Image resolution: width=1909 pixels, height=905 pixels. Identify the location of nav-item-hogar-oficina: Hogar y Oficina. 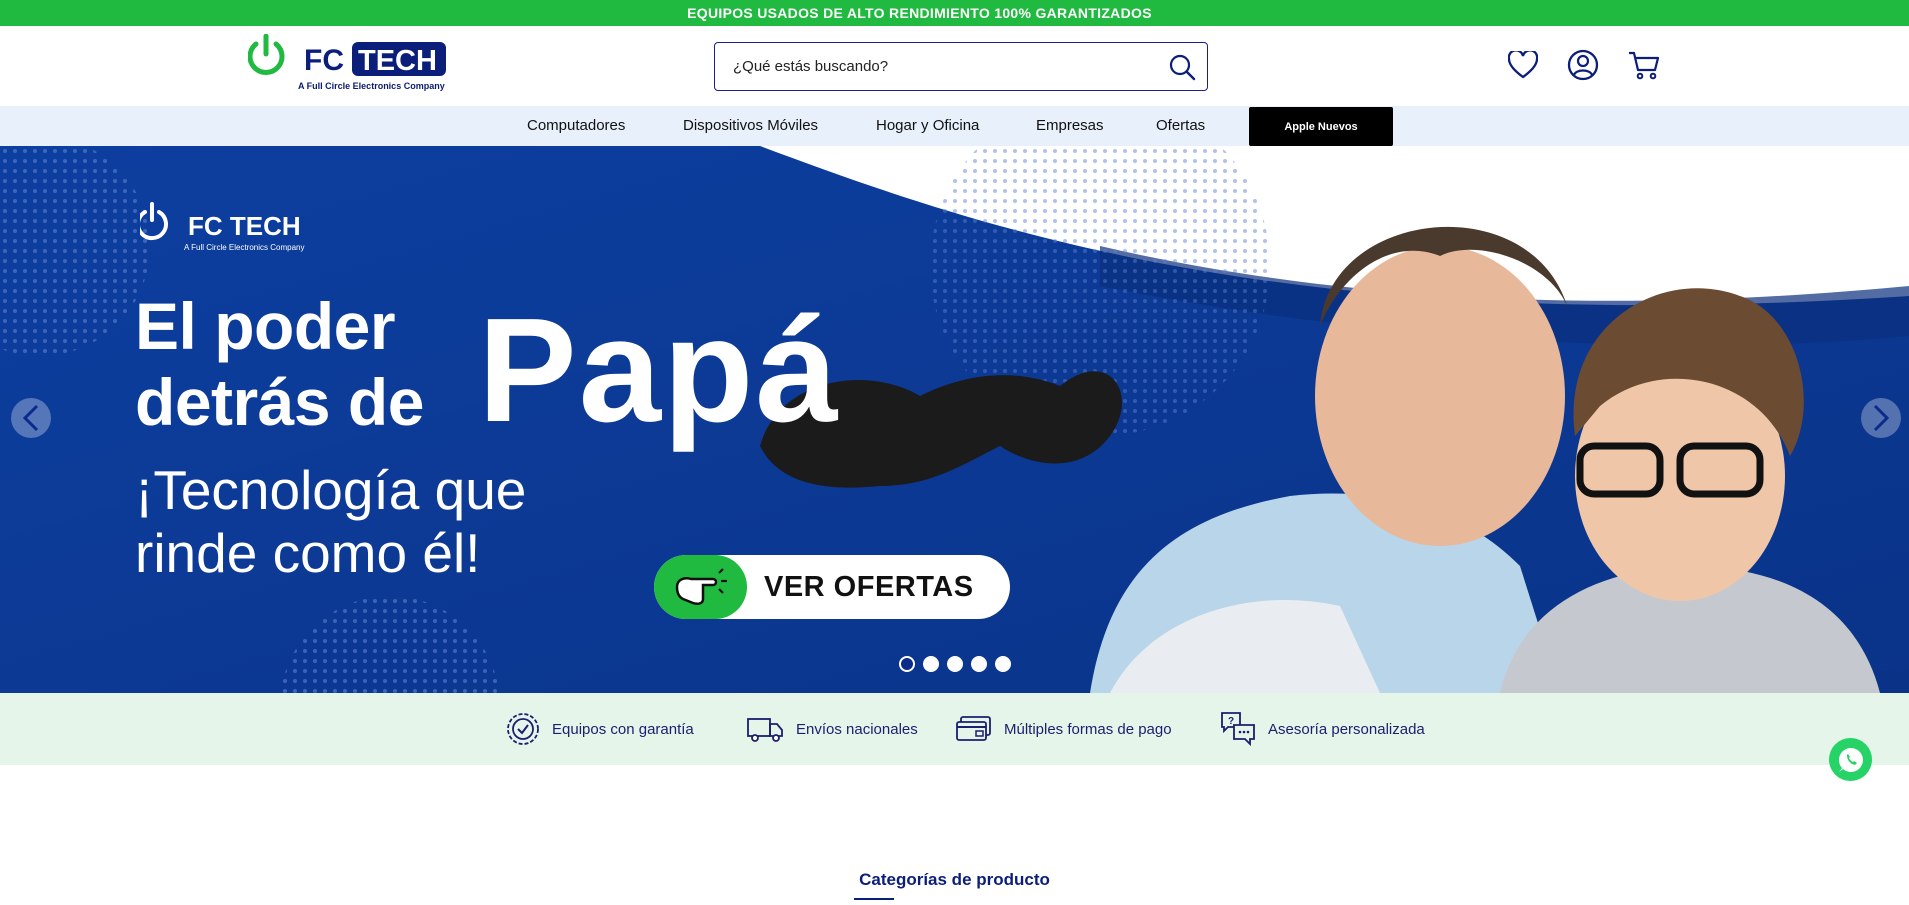
(927, 126).